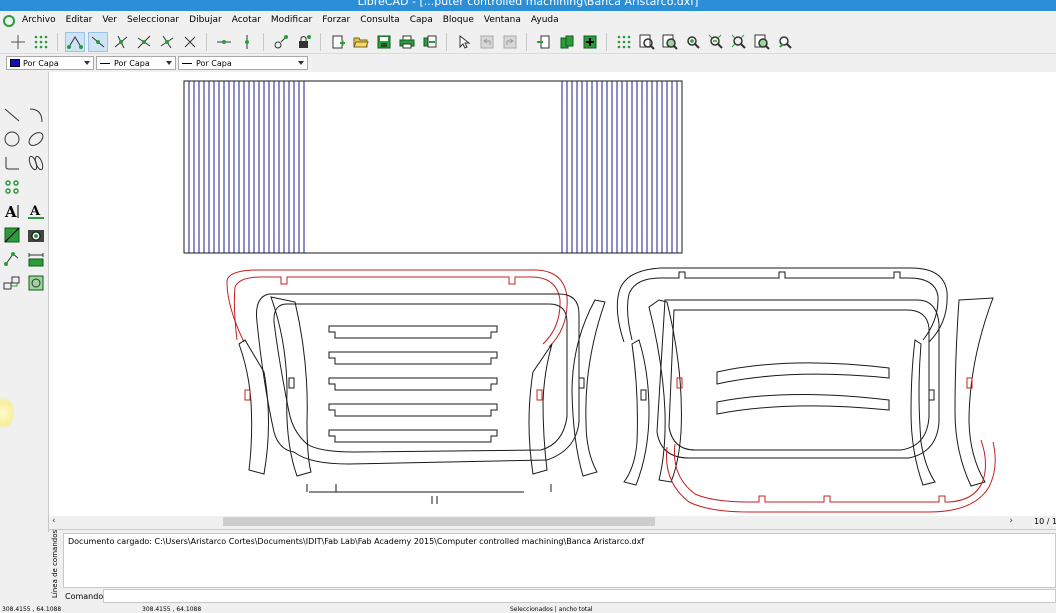 Image resolution: width=1056 pixels, height=613 pixels. Describe the element at coordinates (18, 42) in the screenshot. I see `snap-free-icon` at that location.